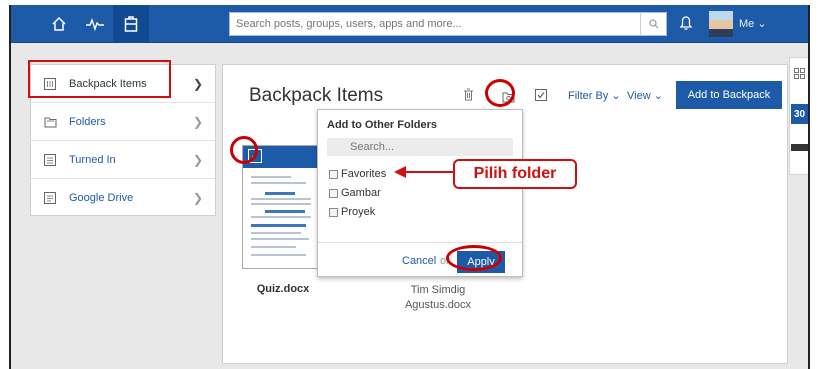 Image resolution: width=819 pixels, height=369 pixels. What do you see at coordinates (99, 79) in the screenshot?
I see `annotation-highlight-box` at bounding box center [99, 79].